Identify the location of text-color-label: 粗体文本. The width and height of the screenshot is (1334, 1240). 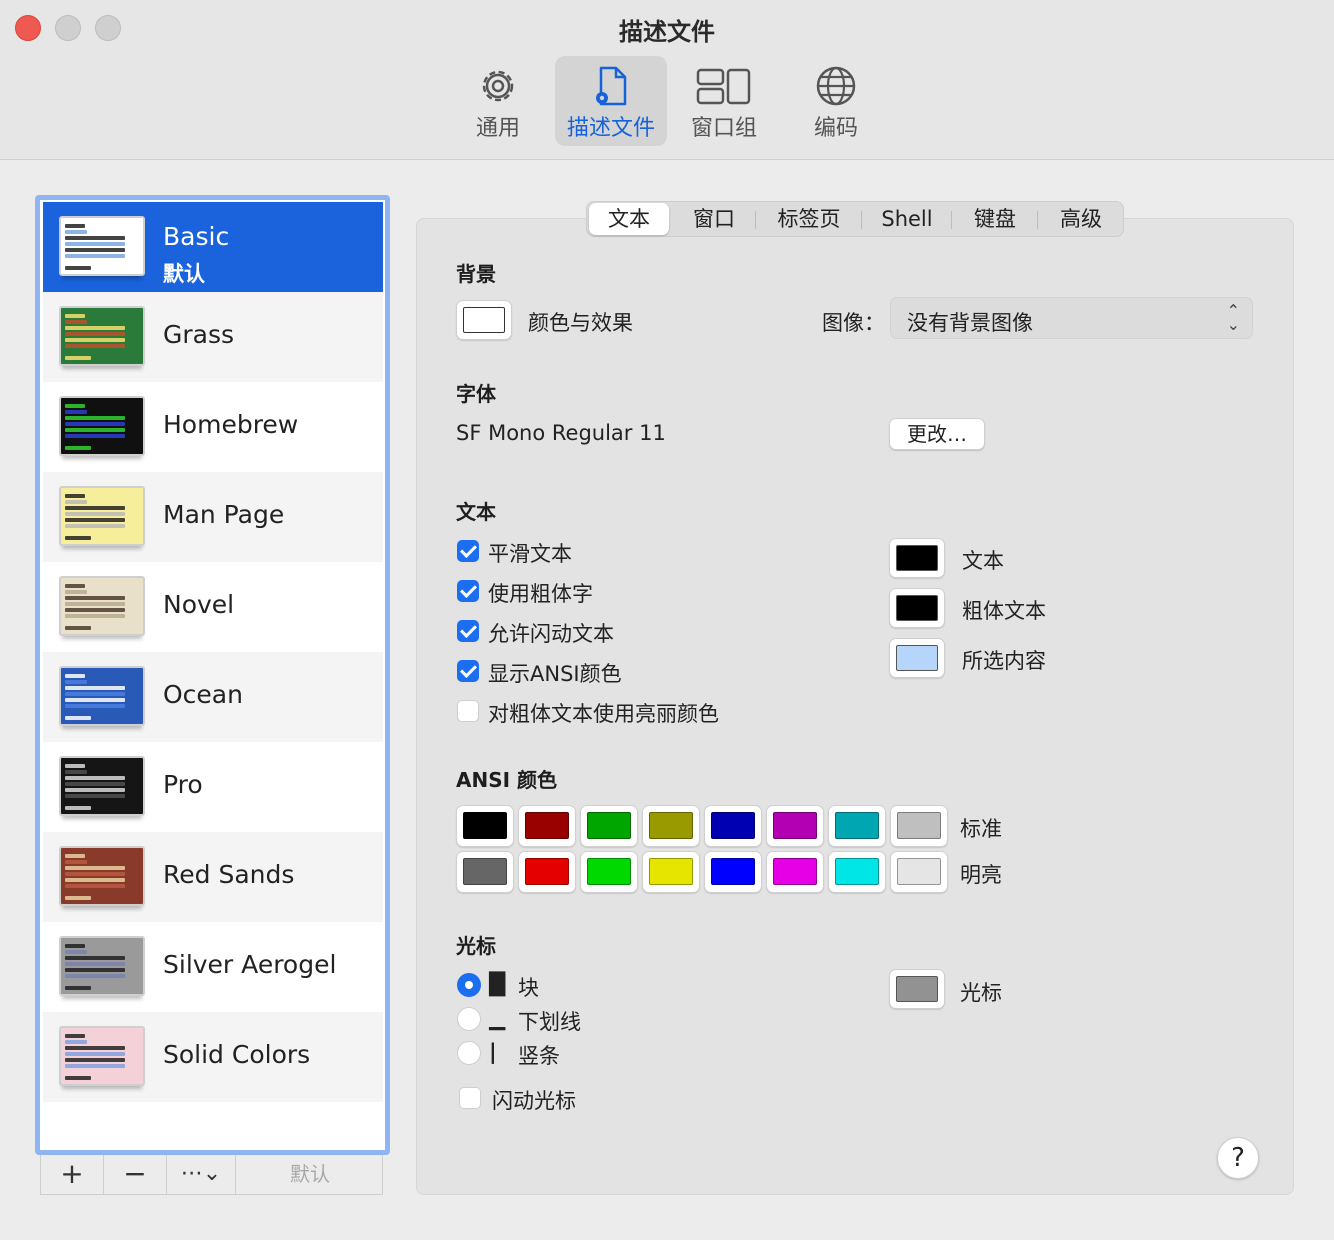
(1004, 611).